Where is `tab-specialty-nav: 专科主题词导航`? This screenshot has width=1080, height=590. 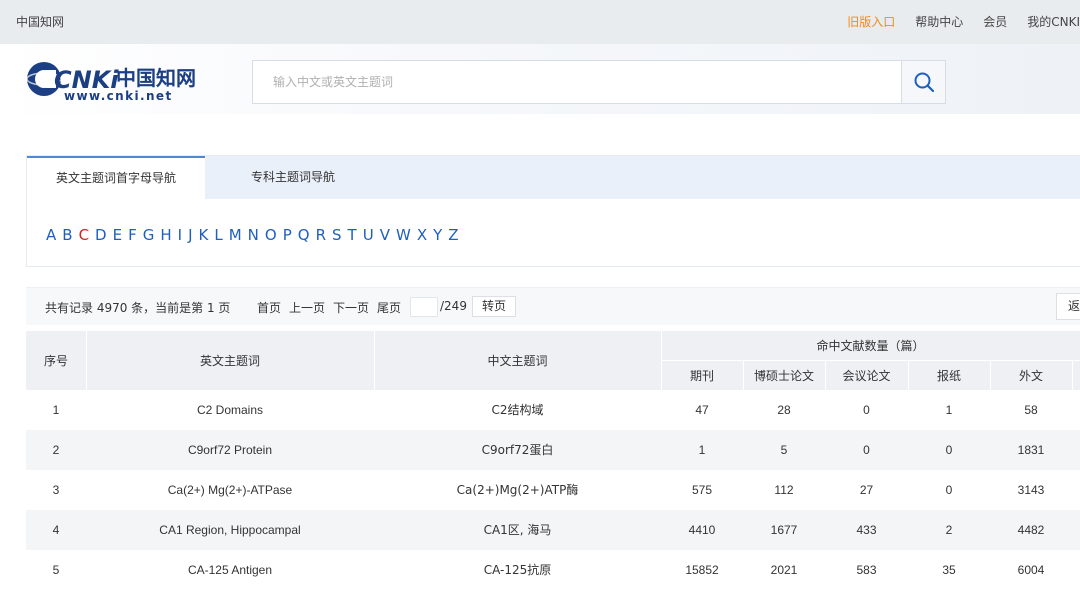 tab-specialty-nav: 专科主题词导航 is located at coordinates (293, 177).